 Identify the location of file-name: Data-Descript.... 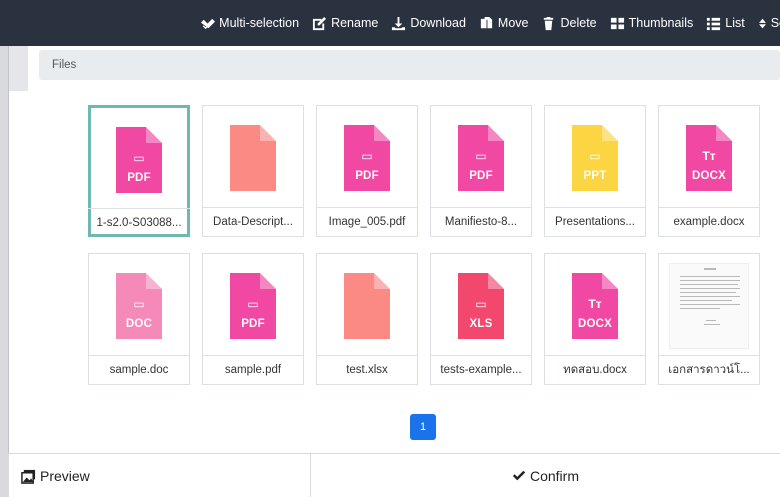
(253, 221).